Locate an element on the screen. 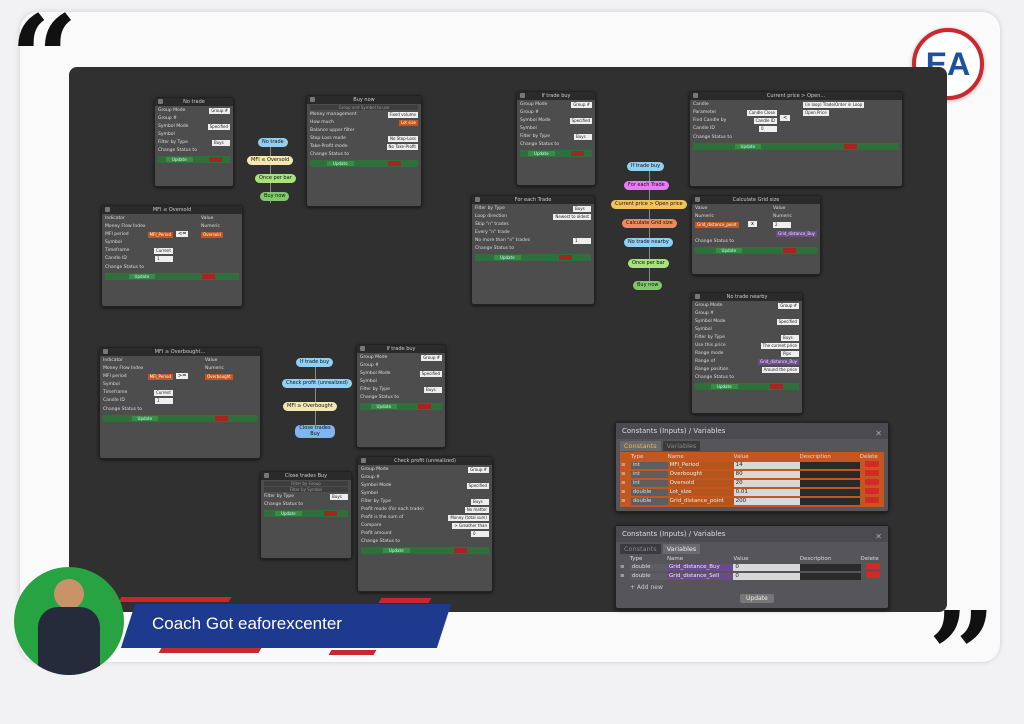 This screenshot has width=1024, height=724. name-input: Lot_size is located at coordinates (700, 492).